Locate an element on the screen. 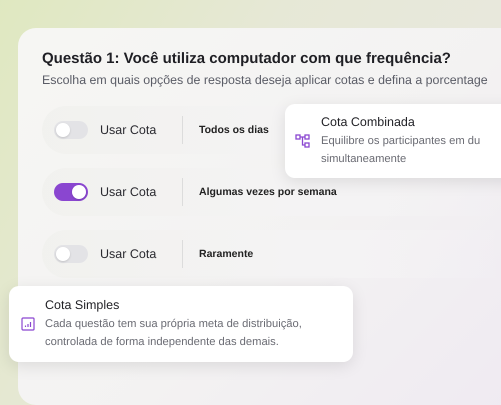 This screenshot has height=405, width=501. hierarchy-icon is located at coordinates (303, 141).